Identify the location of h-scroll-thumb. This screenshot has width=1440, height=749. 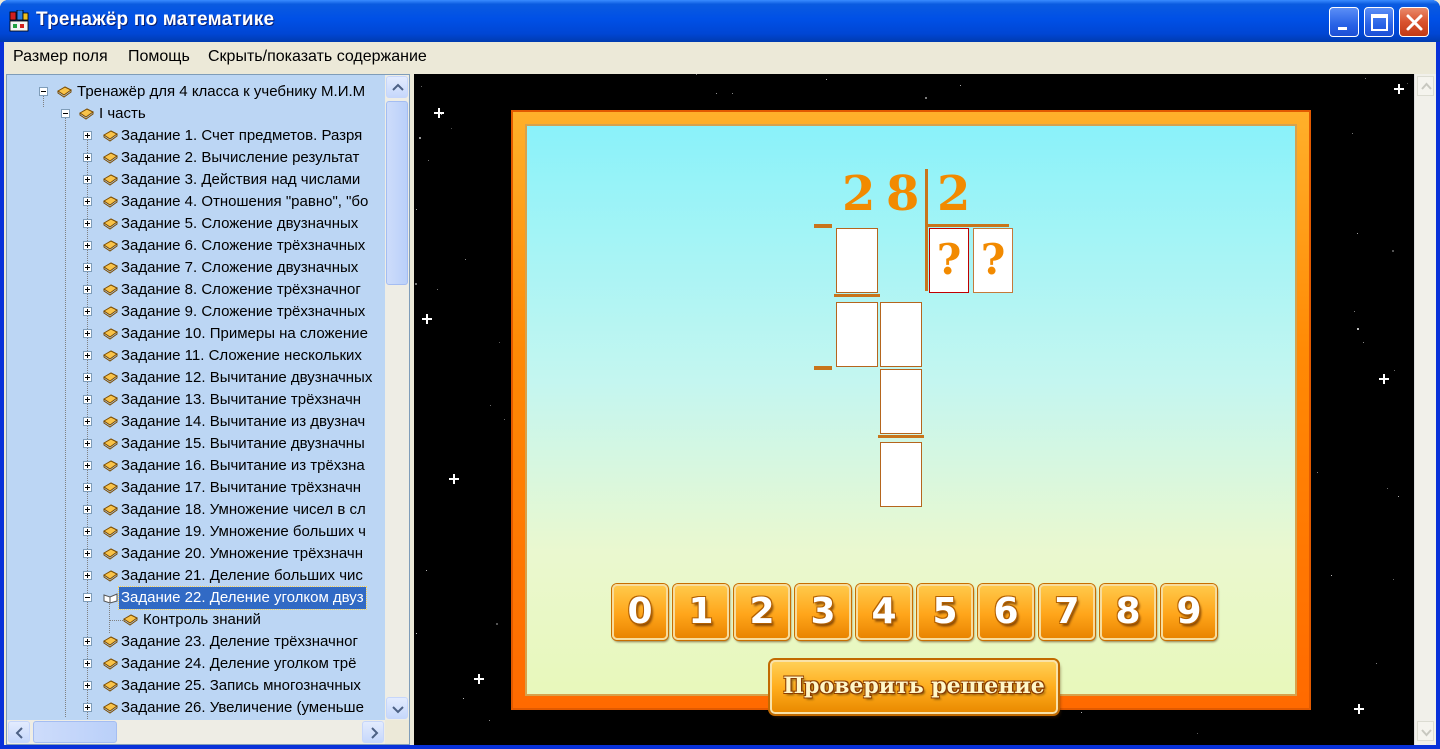
(75, 732).